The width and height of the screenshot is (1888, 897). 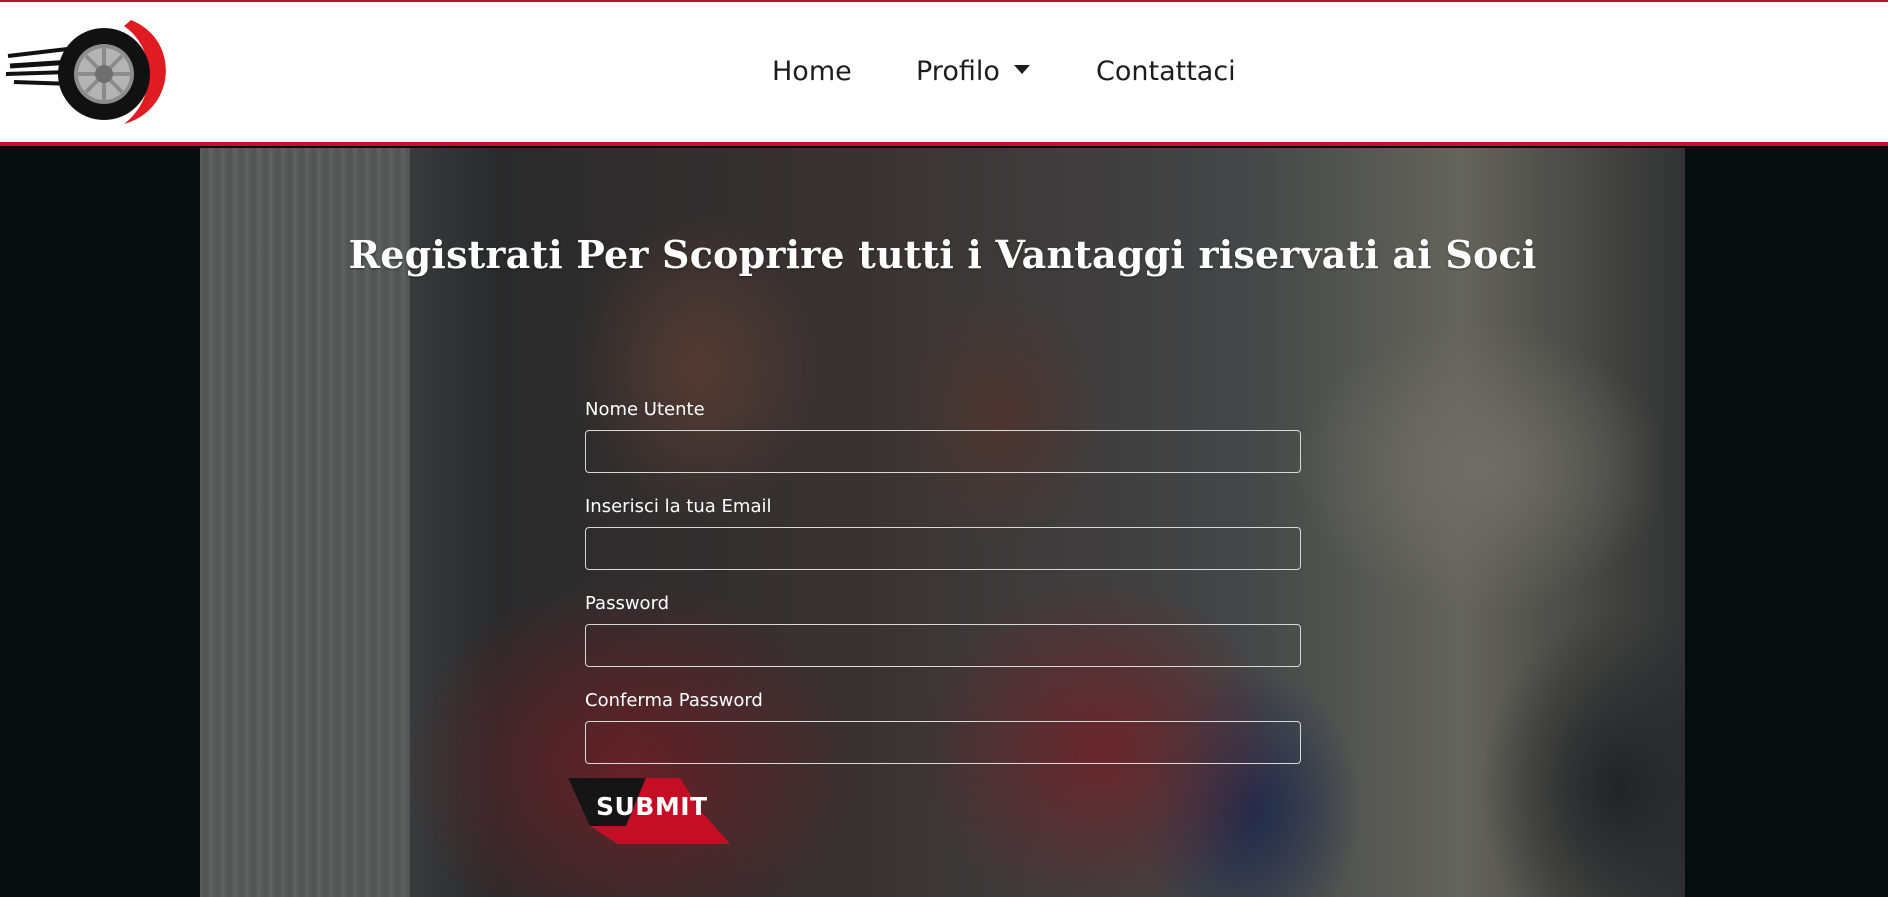 I want to click on username-label: Nome Utente, so click(x=645, y=409).